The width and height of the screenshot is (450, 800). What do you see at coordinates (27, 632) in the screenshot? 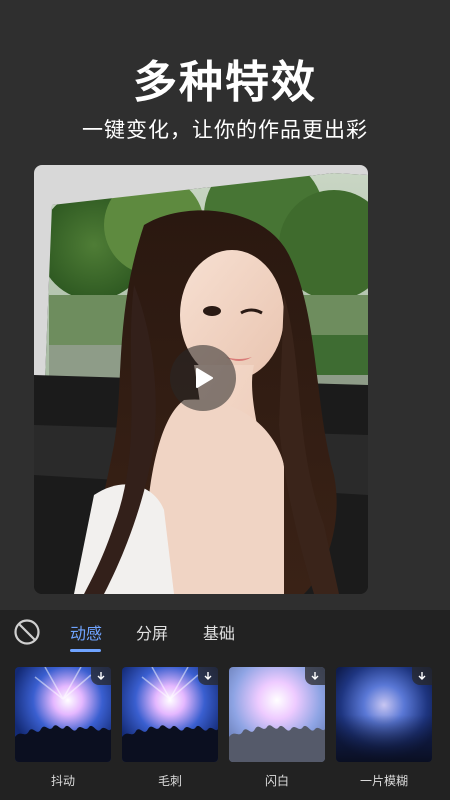
I see `no-effect-icon` at bounding box center [27, 632].